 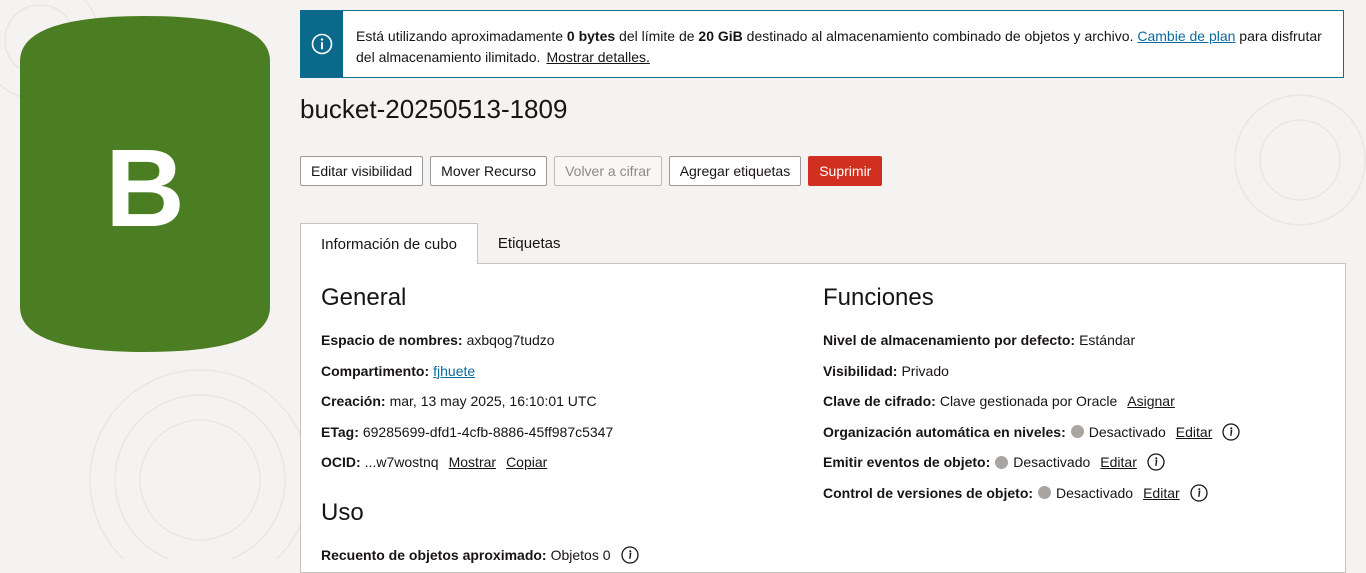 What do you see at coordinates (353, 401) in the screenshot?
I see `created-label: Creación:` at bounding box center [353, 401].